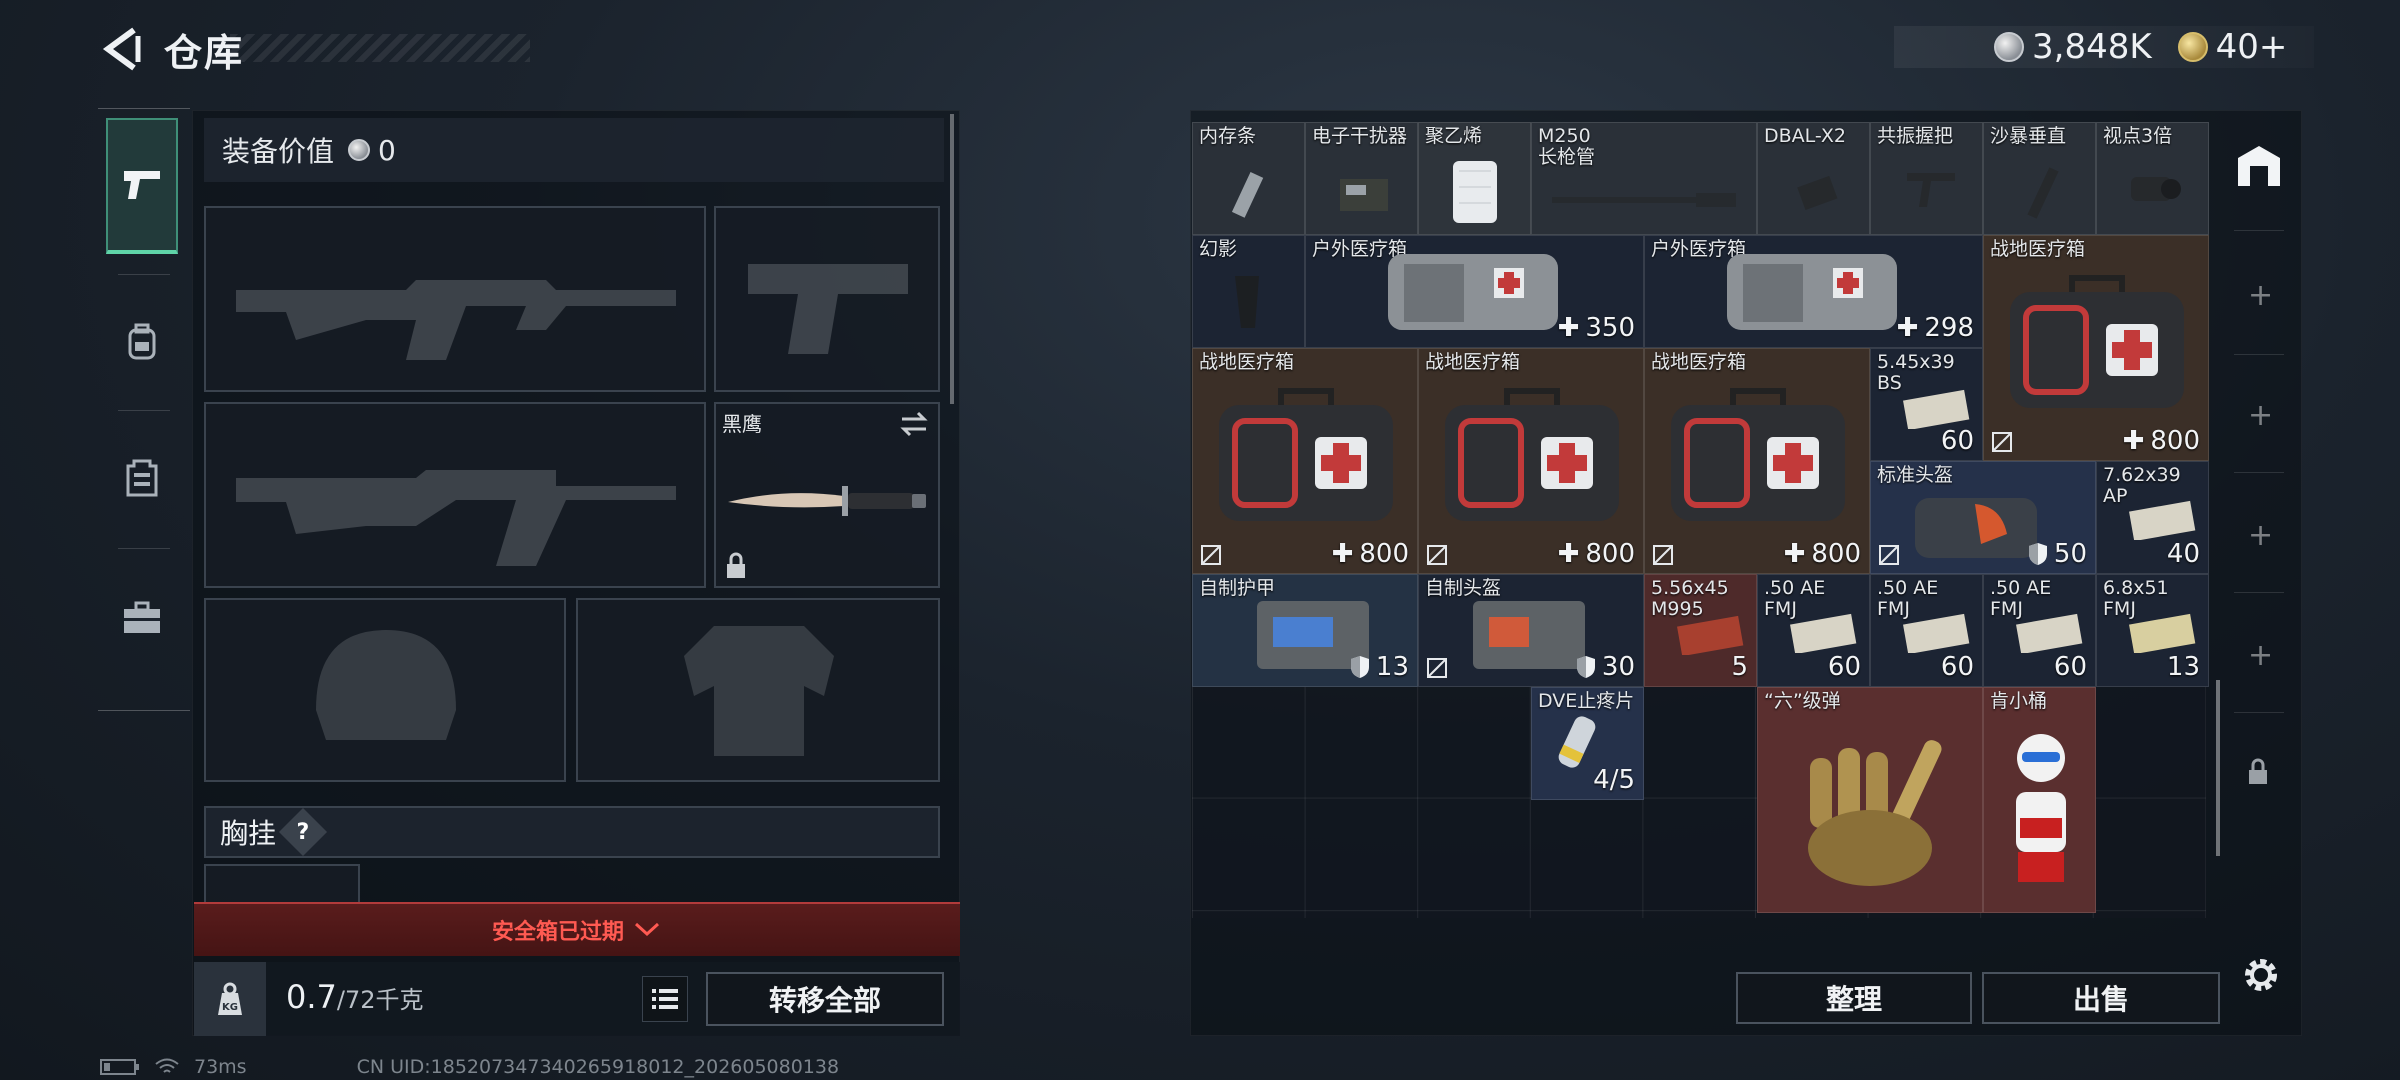  Describe the element at coordinates (220, 1067) in the screenshot. I see `ping-value: 73ms` at that location.